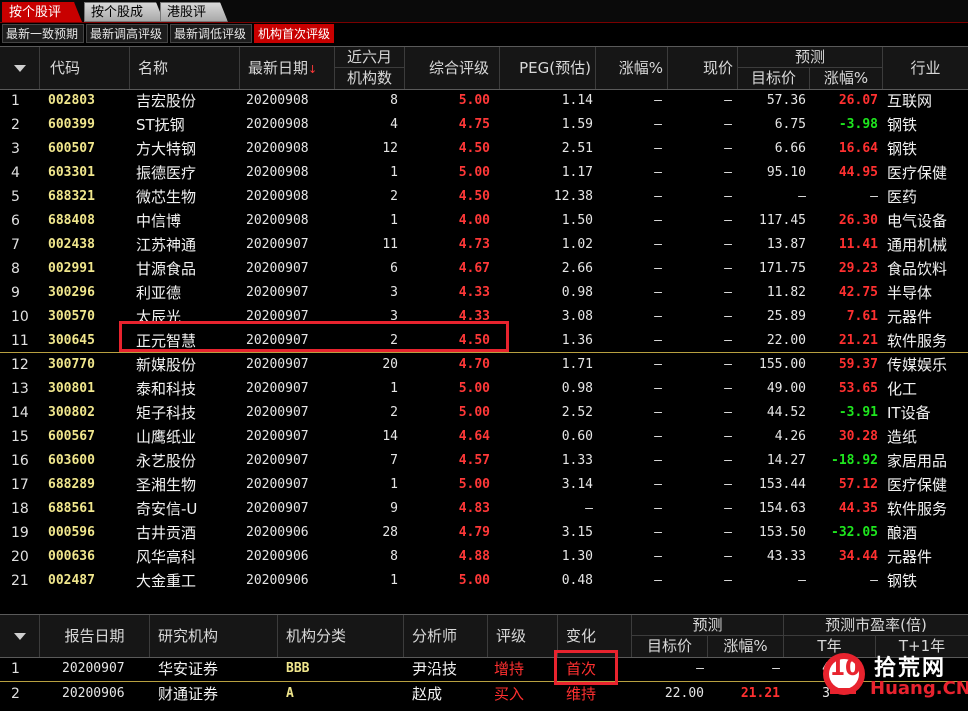 This screenshot has height=711, width=968. I want to click on cell-target: 4.26, so click(790, 436).